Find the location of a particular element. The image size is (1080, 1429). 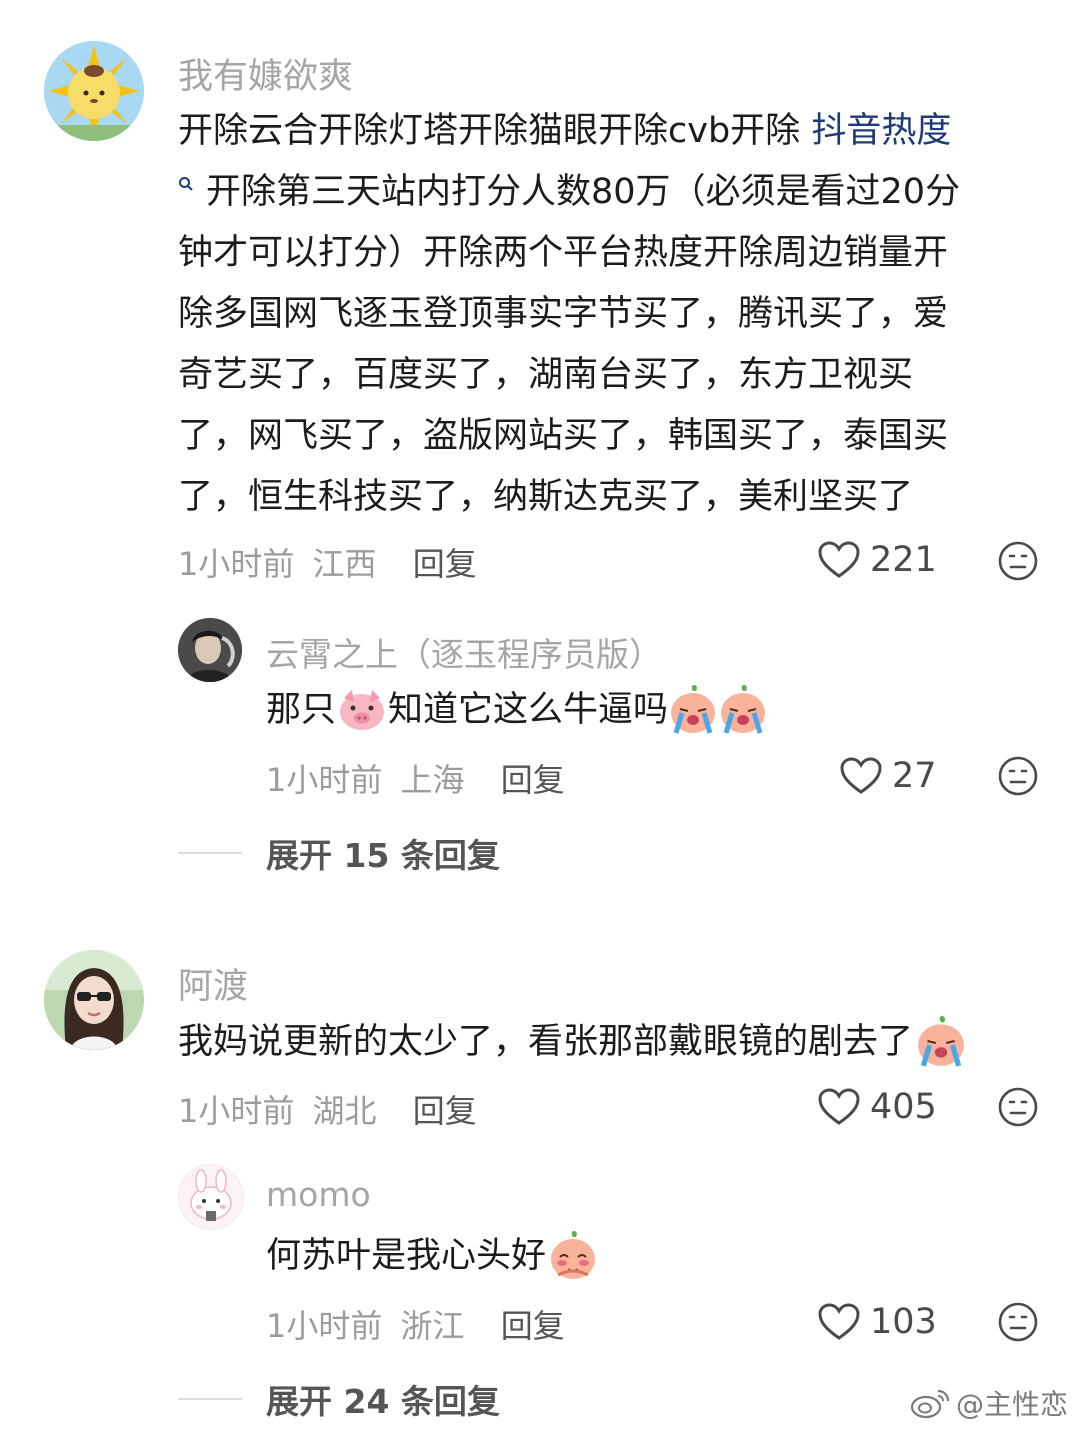

search-icon is located at coordinates (192, 186).